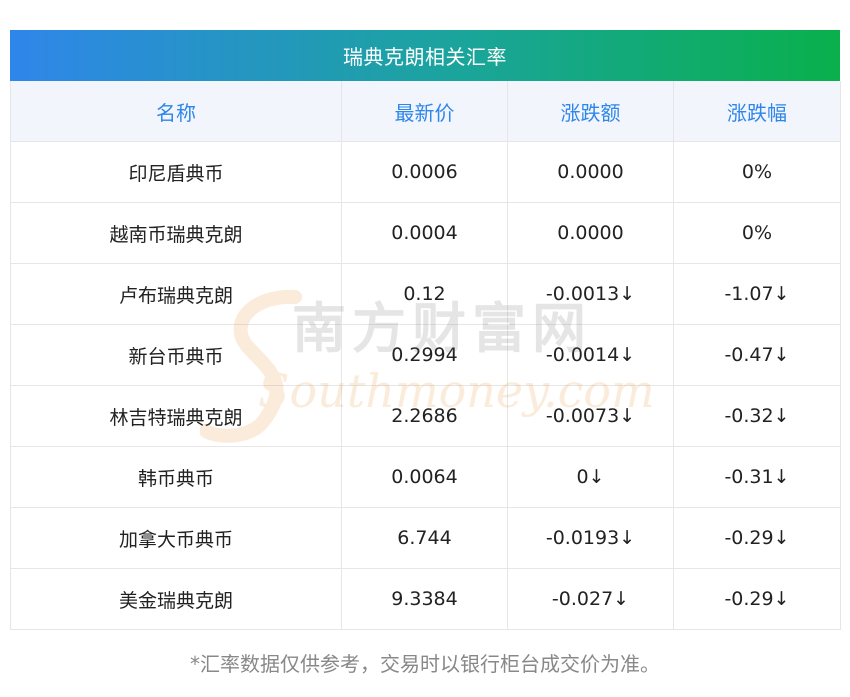 This screenshot has height=697, width=850. I want to click on table-row: 越南币瑞典克朗 0.0004 0.0000 0%, so click(425, 233).